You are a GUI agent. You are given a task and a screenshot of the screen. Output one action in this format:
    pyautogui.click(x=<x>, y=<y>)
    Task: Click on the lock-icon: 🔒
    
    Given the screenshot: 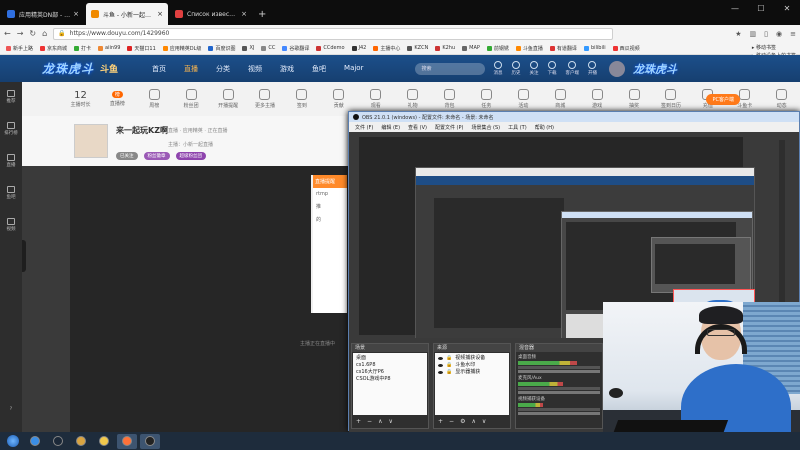 What is the action you would take?
    pyautogui.click(x=449, y=358)
    